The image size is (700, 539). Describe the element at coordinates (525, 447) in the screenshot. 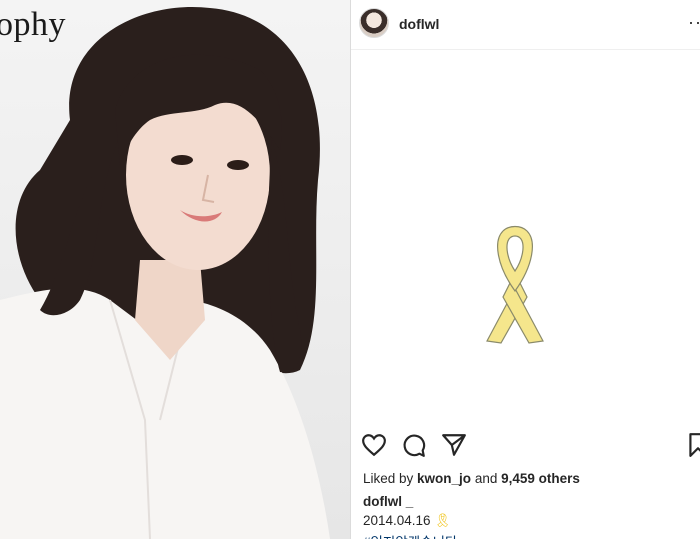

I see `post-actions` at that location.